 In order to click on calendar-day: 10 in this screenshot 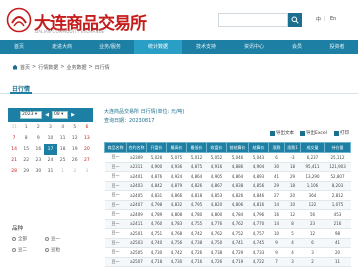, I will do `click(50, 138)`.